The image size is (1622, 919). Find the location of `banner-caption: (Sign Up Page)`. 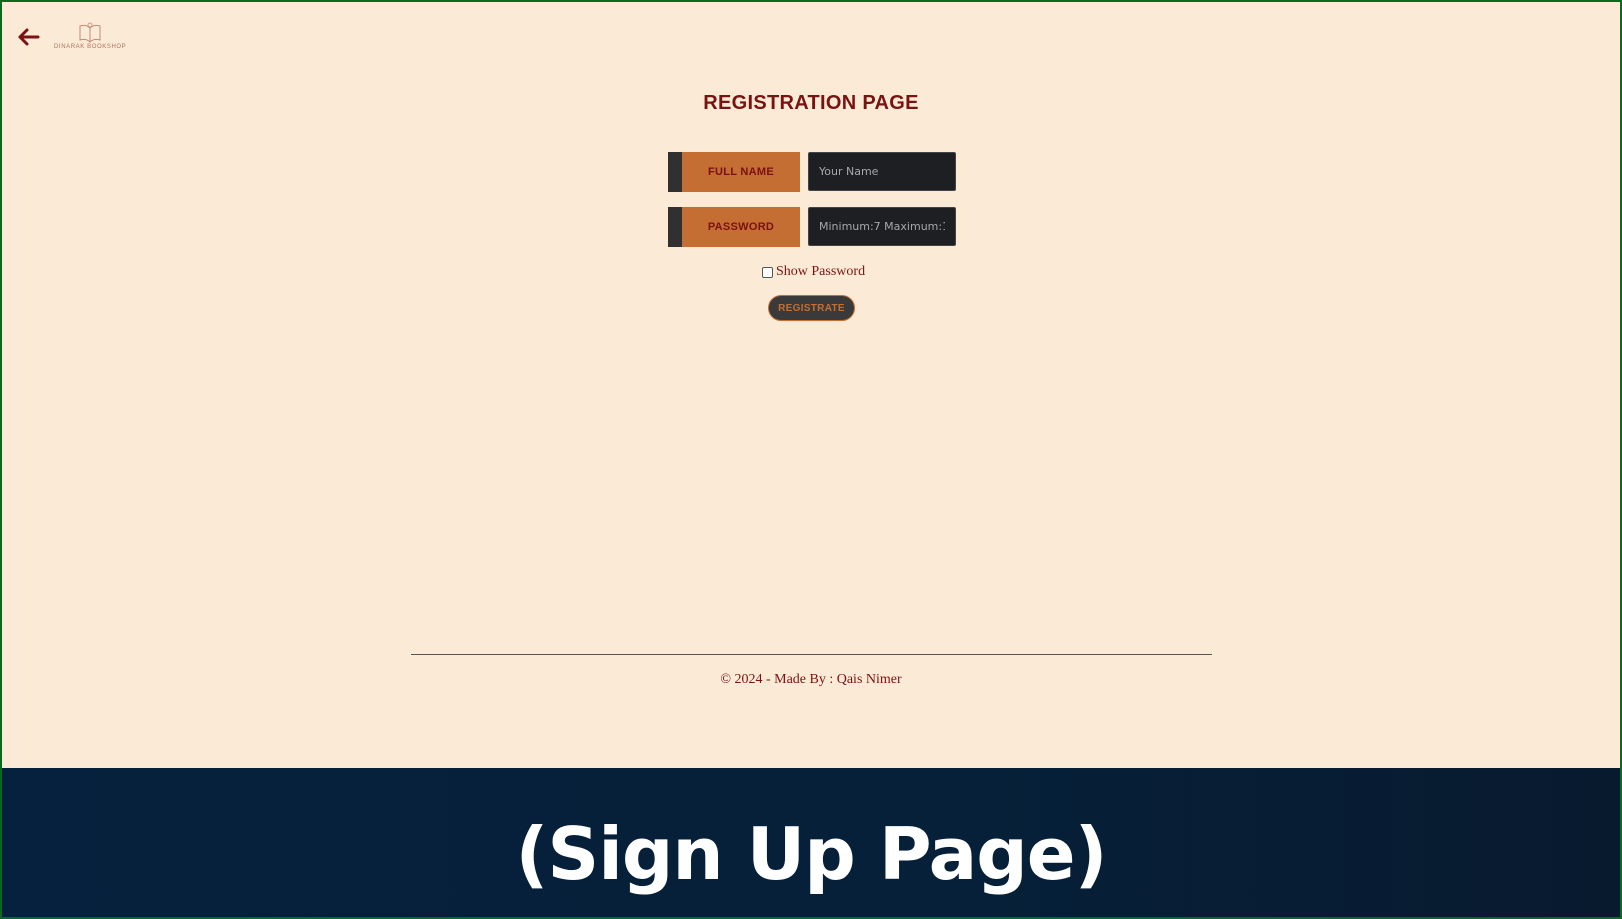

banner-caption: (Sign Up Page) is located at coordinates (811, 854).